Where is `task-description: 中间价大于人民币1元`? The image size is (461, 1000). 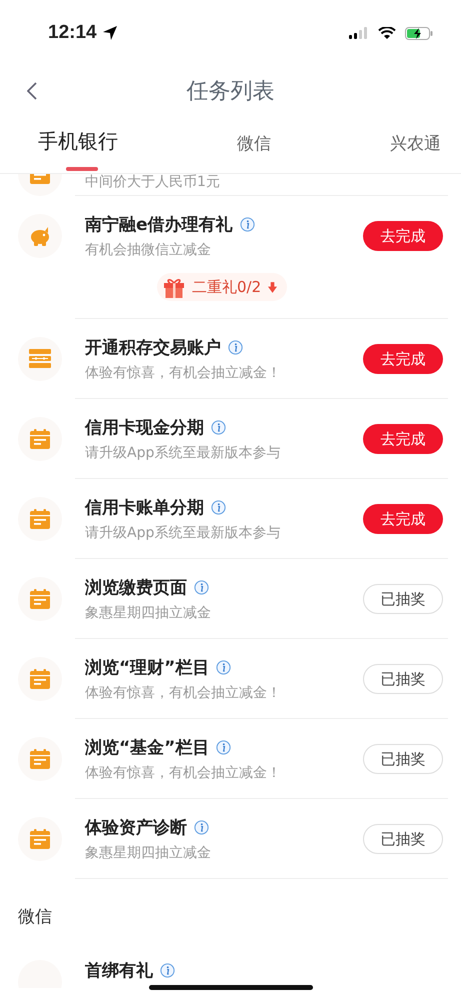
task-description: 中间价大于人民币1元 is located at coordinates (152, 182).